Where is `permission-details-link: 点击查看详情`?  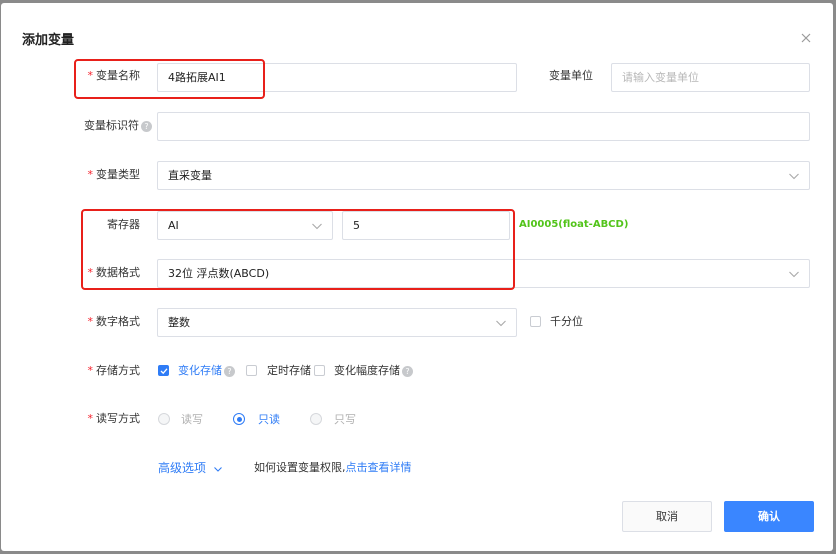
permission-details-link: 点击查看详情 is located at coordinates (379, 467).